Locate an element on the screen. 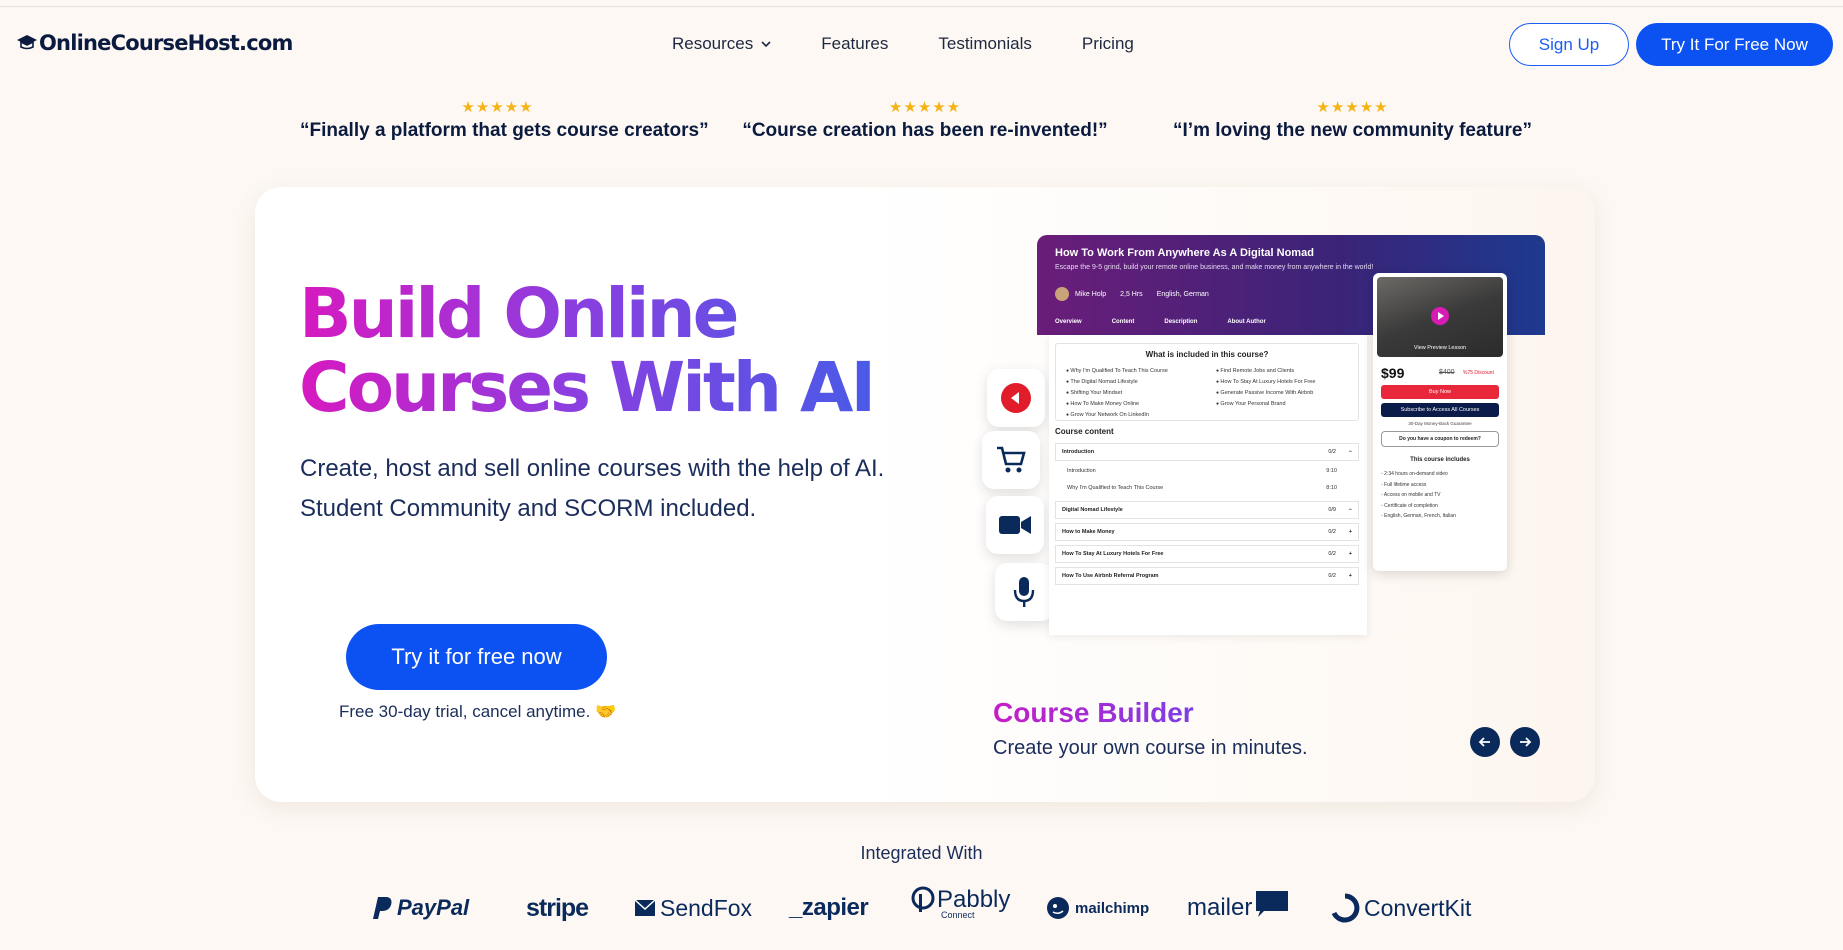 The width and height of the screenshot is (1843, 950). lesson-label: Introduction is located at coordinates (1081, 471).